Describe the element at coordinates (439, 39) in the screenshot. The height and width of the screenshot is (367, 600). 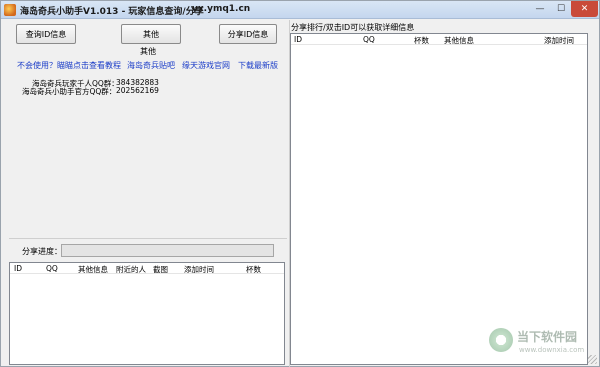
I see `ranking-list-header: ID QQ 杯数 其他信息 添加时间` at that location.